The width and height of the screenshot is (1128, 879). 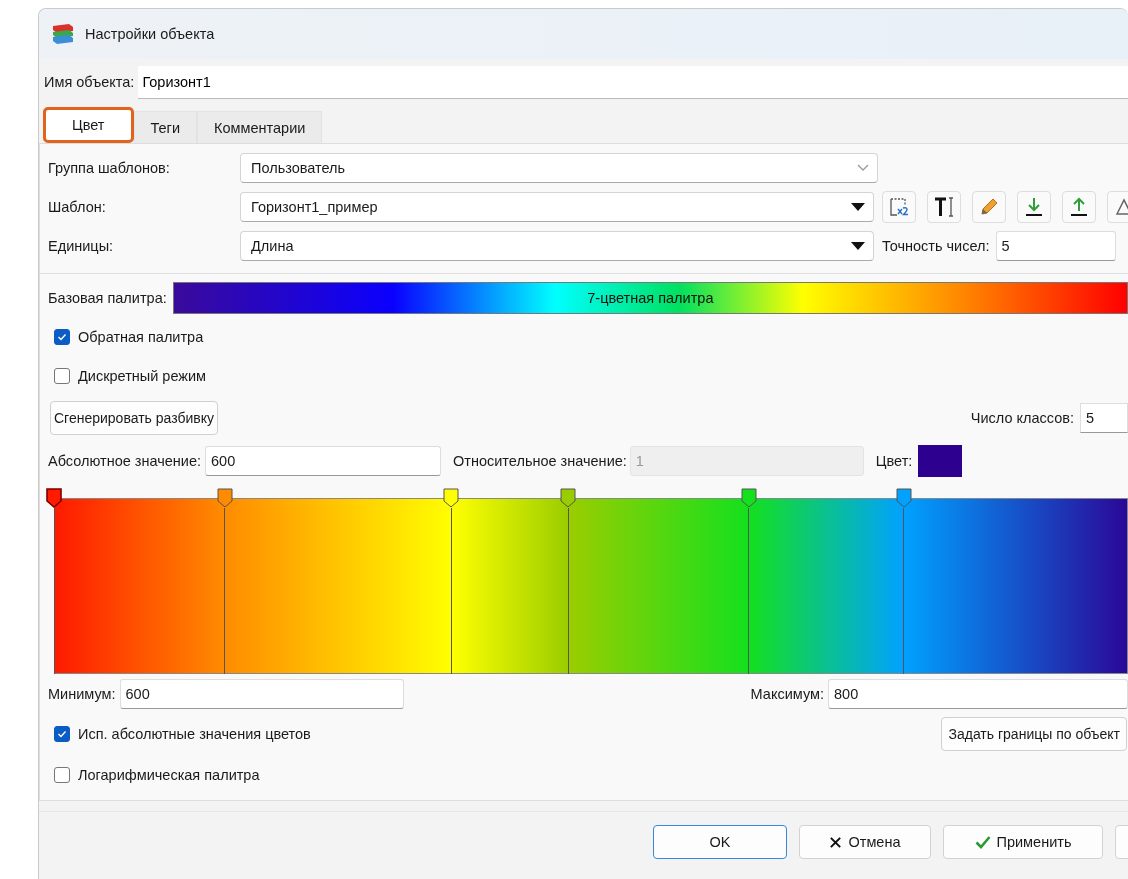 What do you see at coordinates (81, 245) in the screenshot?
I see `field-label: Единицы:` at bounding box center [81, 245].